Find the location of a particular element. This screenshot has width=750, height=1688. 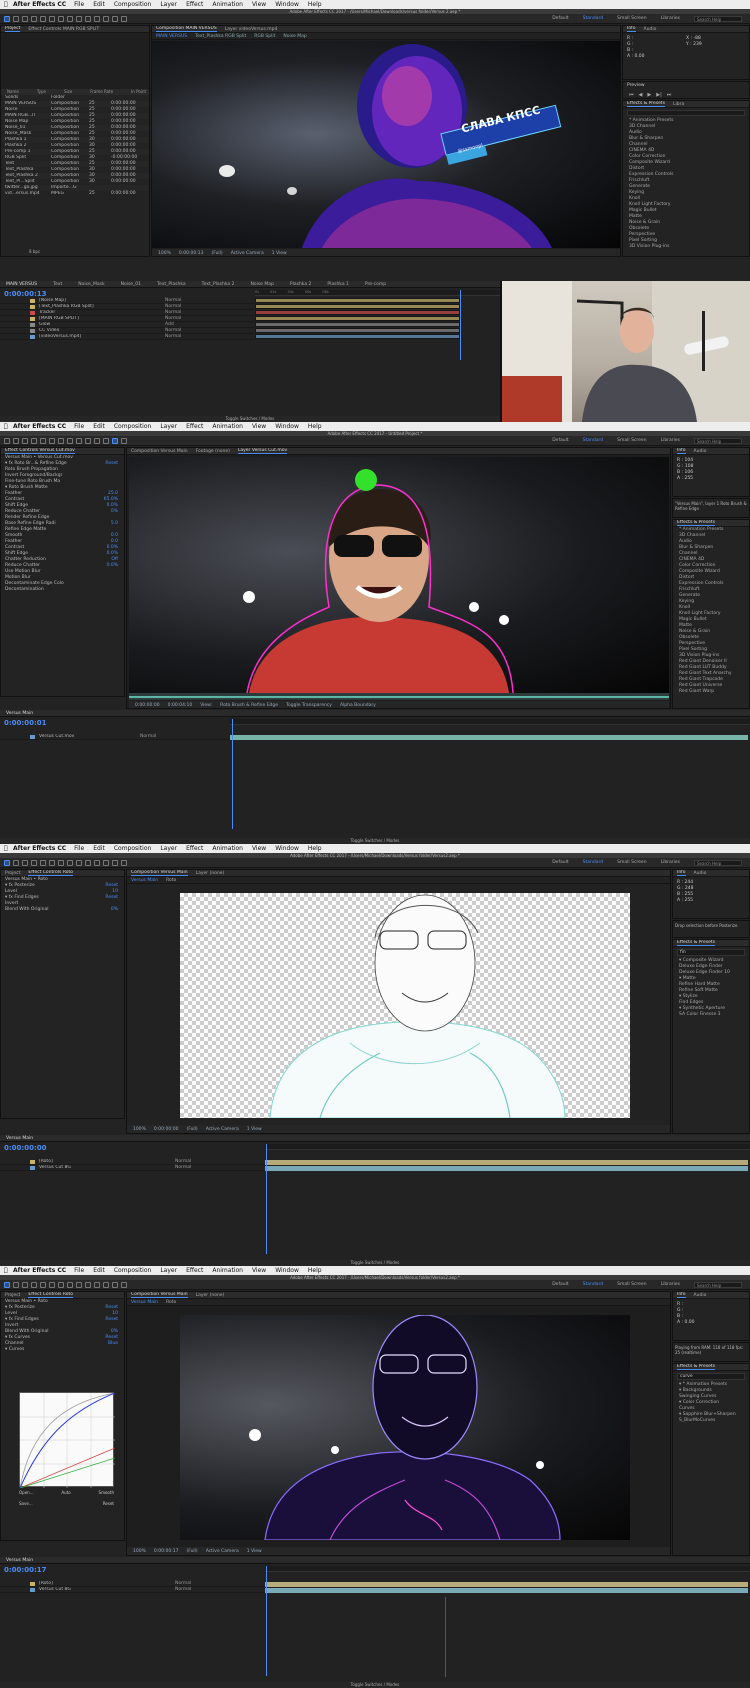

roto-tool-icon is located at coordinates (115, 1284).